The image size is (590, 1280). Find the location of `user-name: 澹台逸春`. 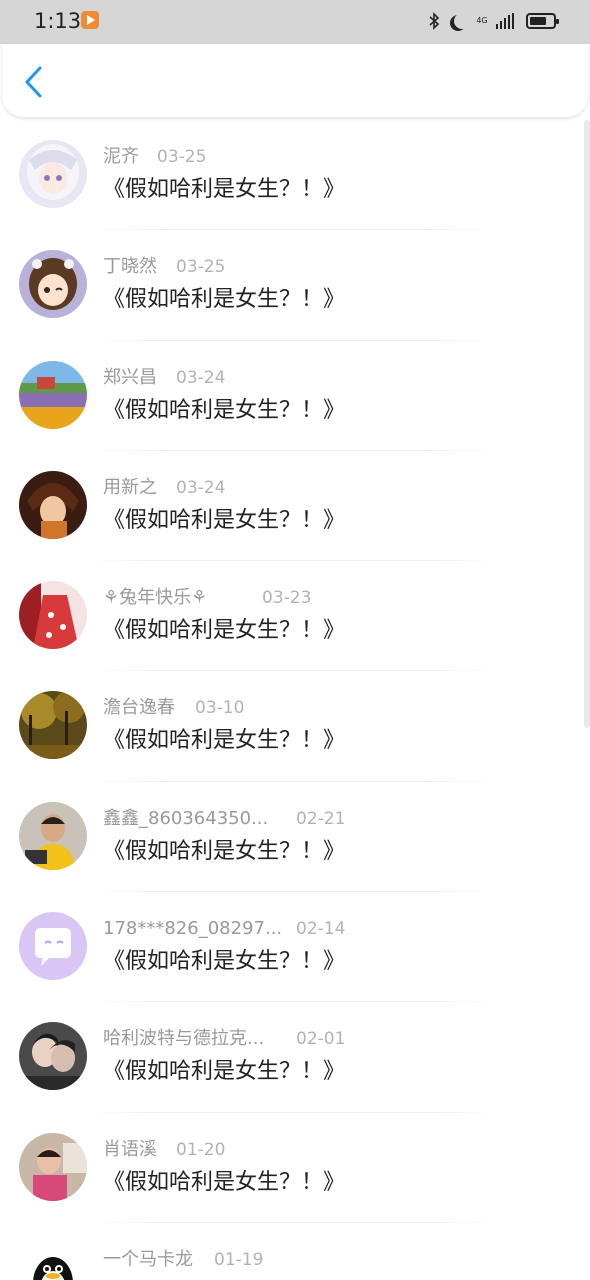

user-name: 澹台逸春 is located at coordinates (139, 707).